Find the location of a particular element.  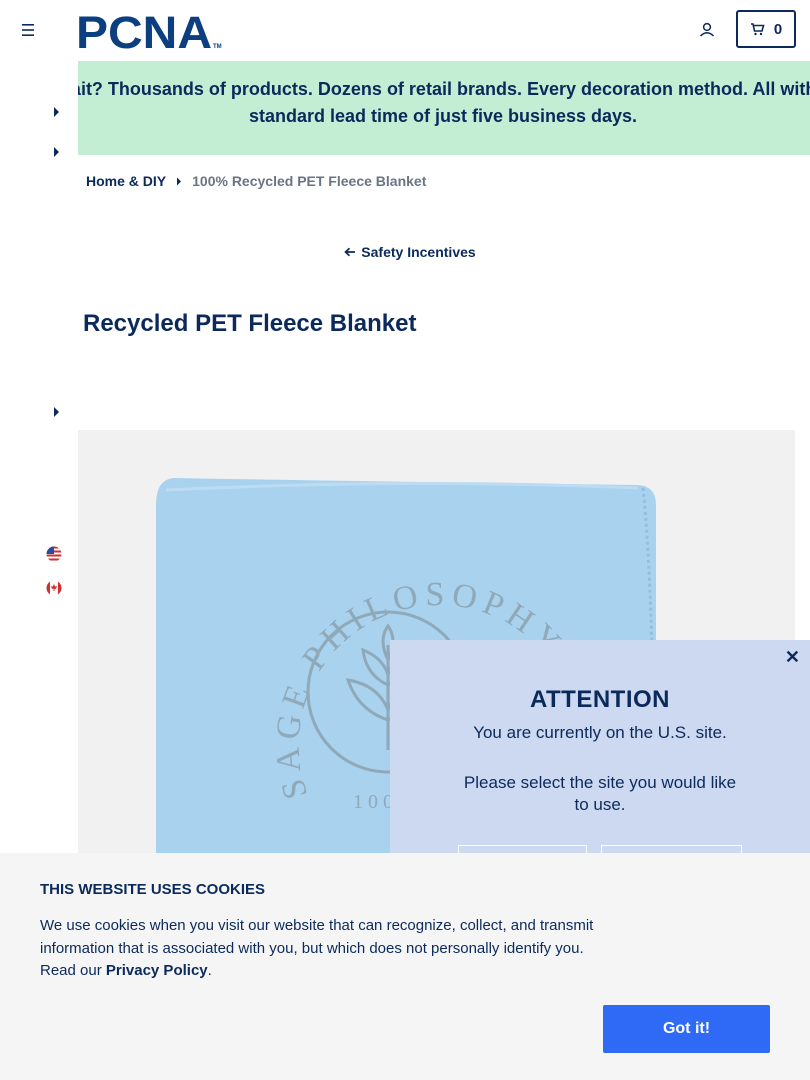

accept-cookies-button: Got it! is located at coordinates (686, 1029).